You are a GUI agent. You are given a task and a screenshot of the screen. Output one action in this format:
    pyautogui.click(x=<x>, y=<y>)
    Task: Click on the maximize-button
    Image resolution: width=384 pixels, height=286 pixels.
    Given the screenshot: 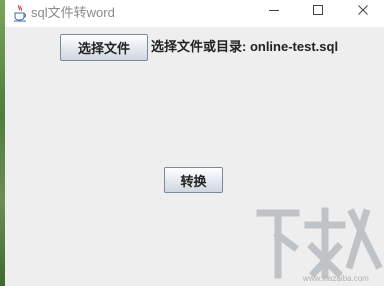 What is the action you would take?
    pyautogui.click(x=318, y=12)
    